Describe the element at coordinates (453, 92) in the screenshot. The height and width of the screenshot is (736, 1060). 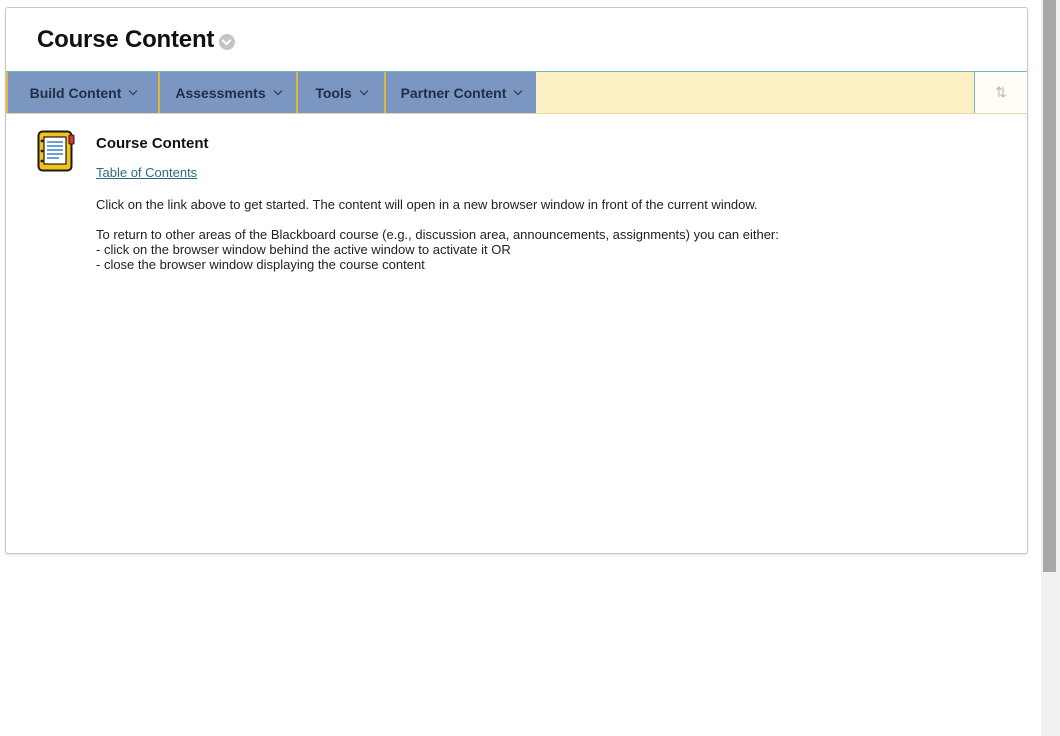
I see `partner-content-label: Partner Content` at that location.